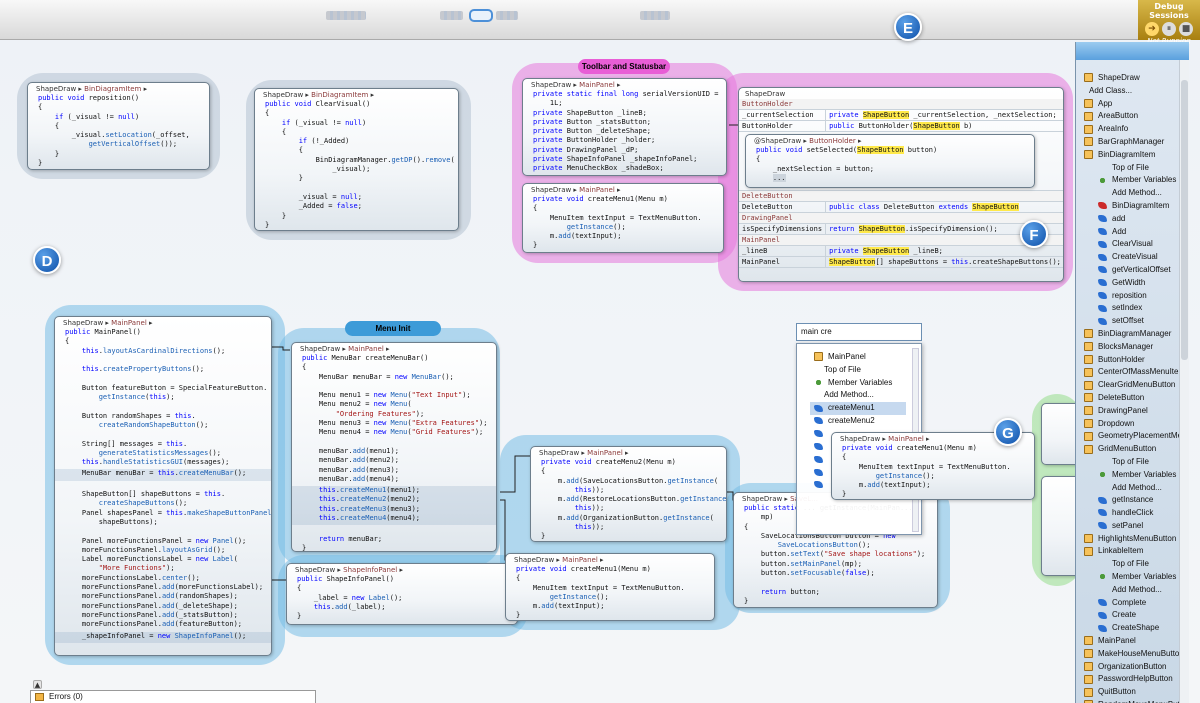  Describe the element at coordinates (1136, 244) in the screenshot. I see `tree-item: ClearVisual` at that location.